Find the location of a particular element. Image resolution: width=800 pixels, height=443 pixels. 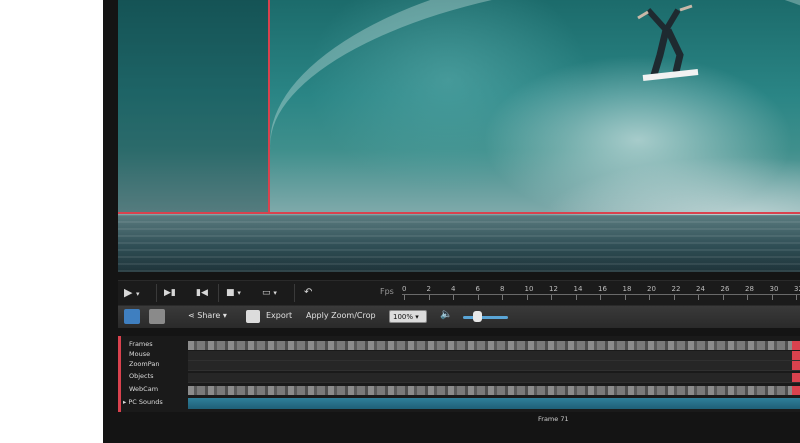

ruler-tick-label: 8 is located at coordinates (502, 289).